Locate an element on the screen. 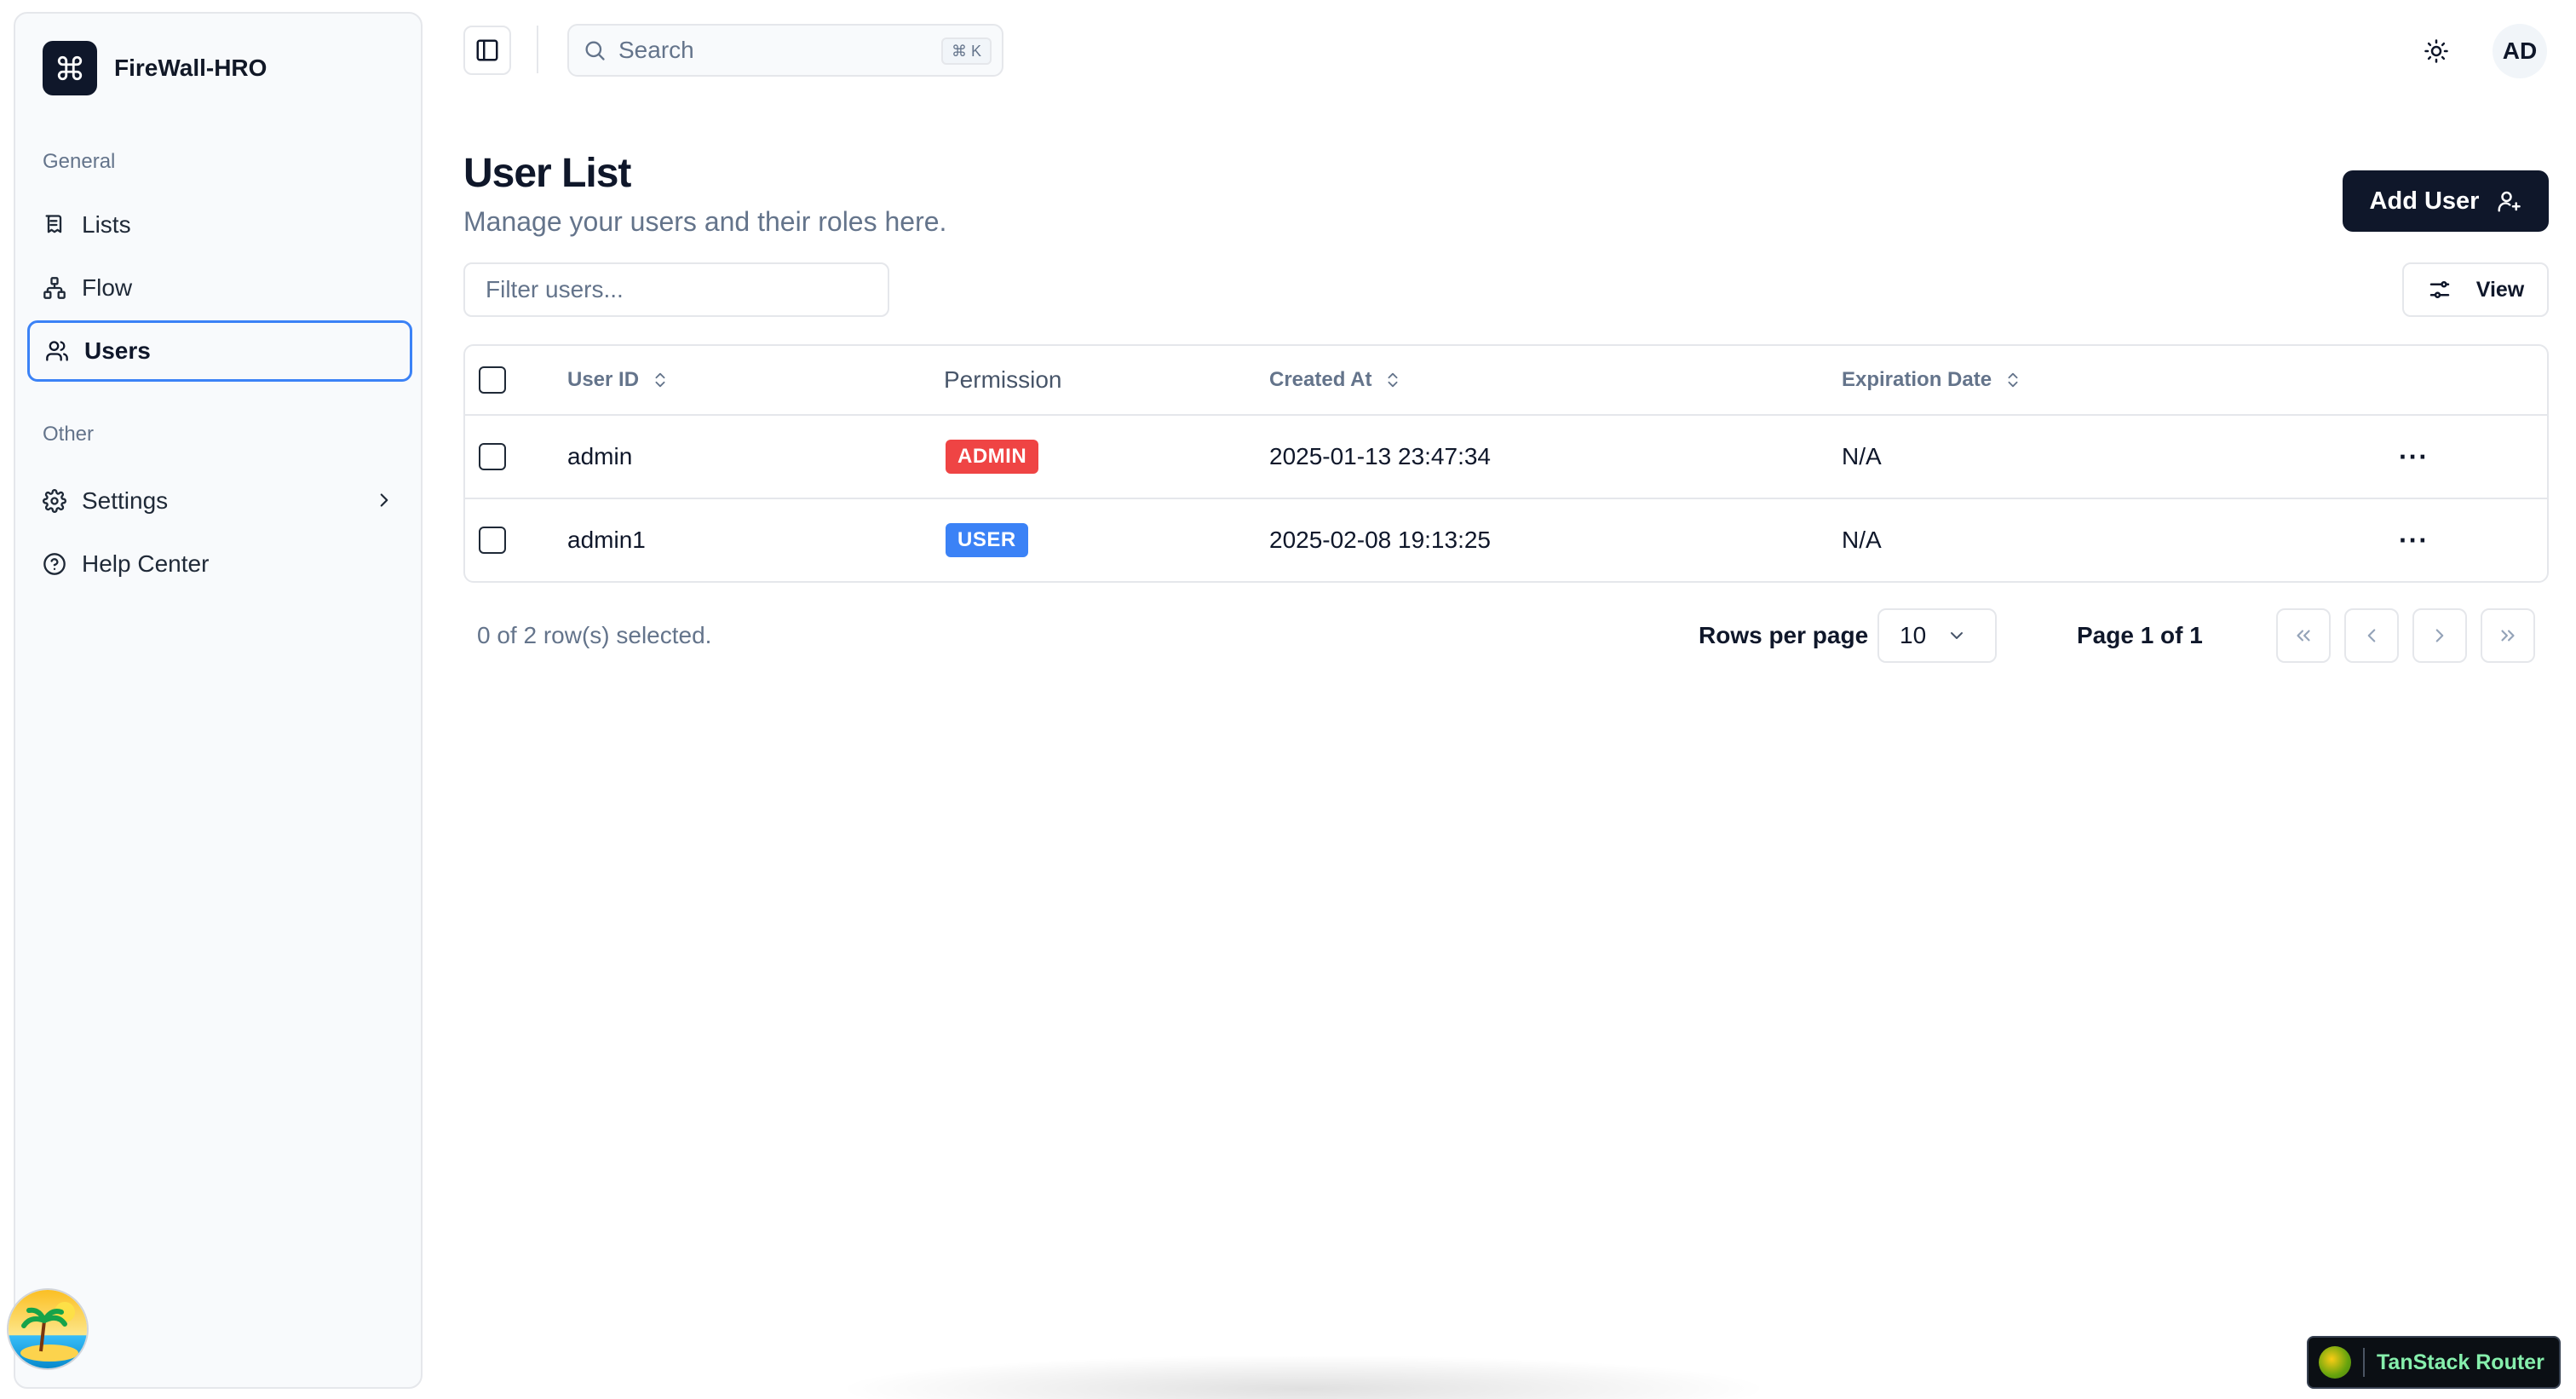 The image size is (2576, 1399). column-header-permission: Permission is located at coordinates (1003, 379).